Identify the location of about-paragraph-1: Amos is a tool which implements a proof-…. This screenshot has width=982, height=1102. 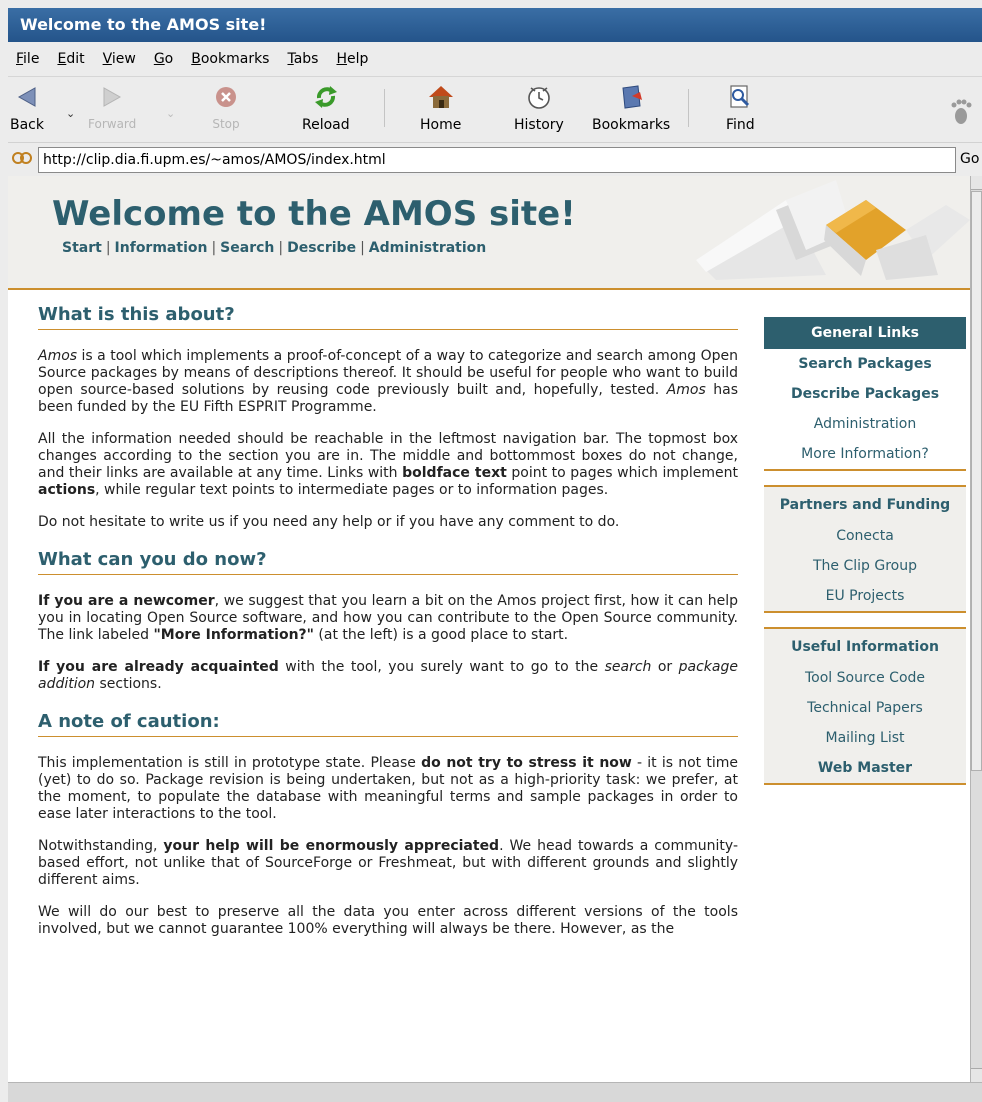
(388, 381).